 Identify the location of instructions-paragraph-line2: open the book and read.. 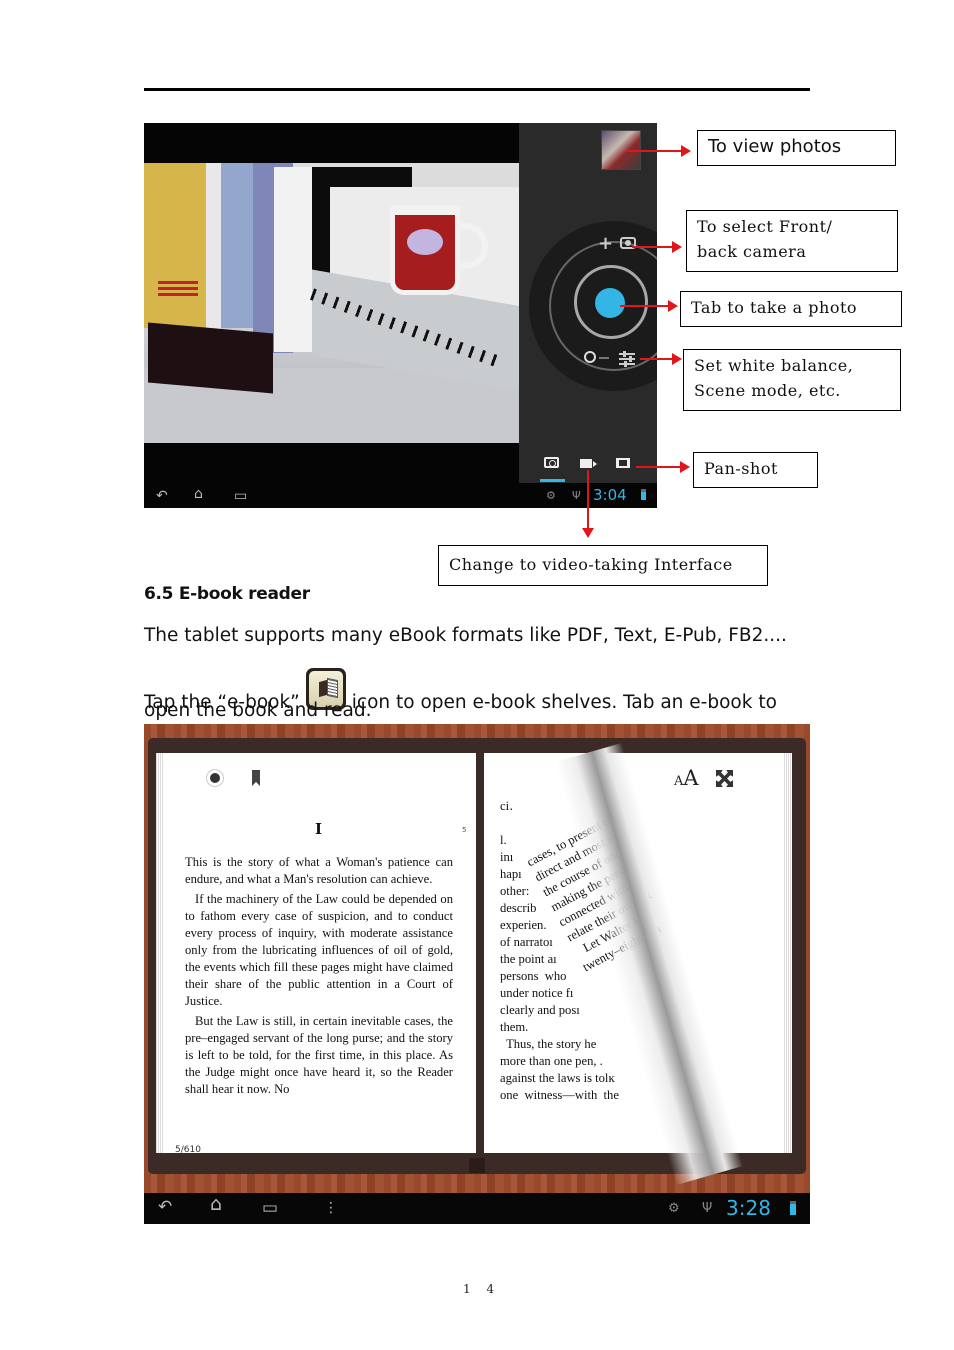
(258, 710).